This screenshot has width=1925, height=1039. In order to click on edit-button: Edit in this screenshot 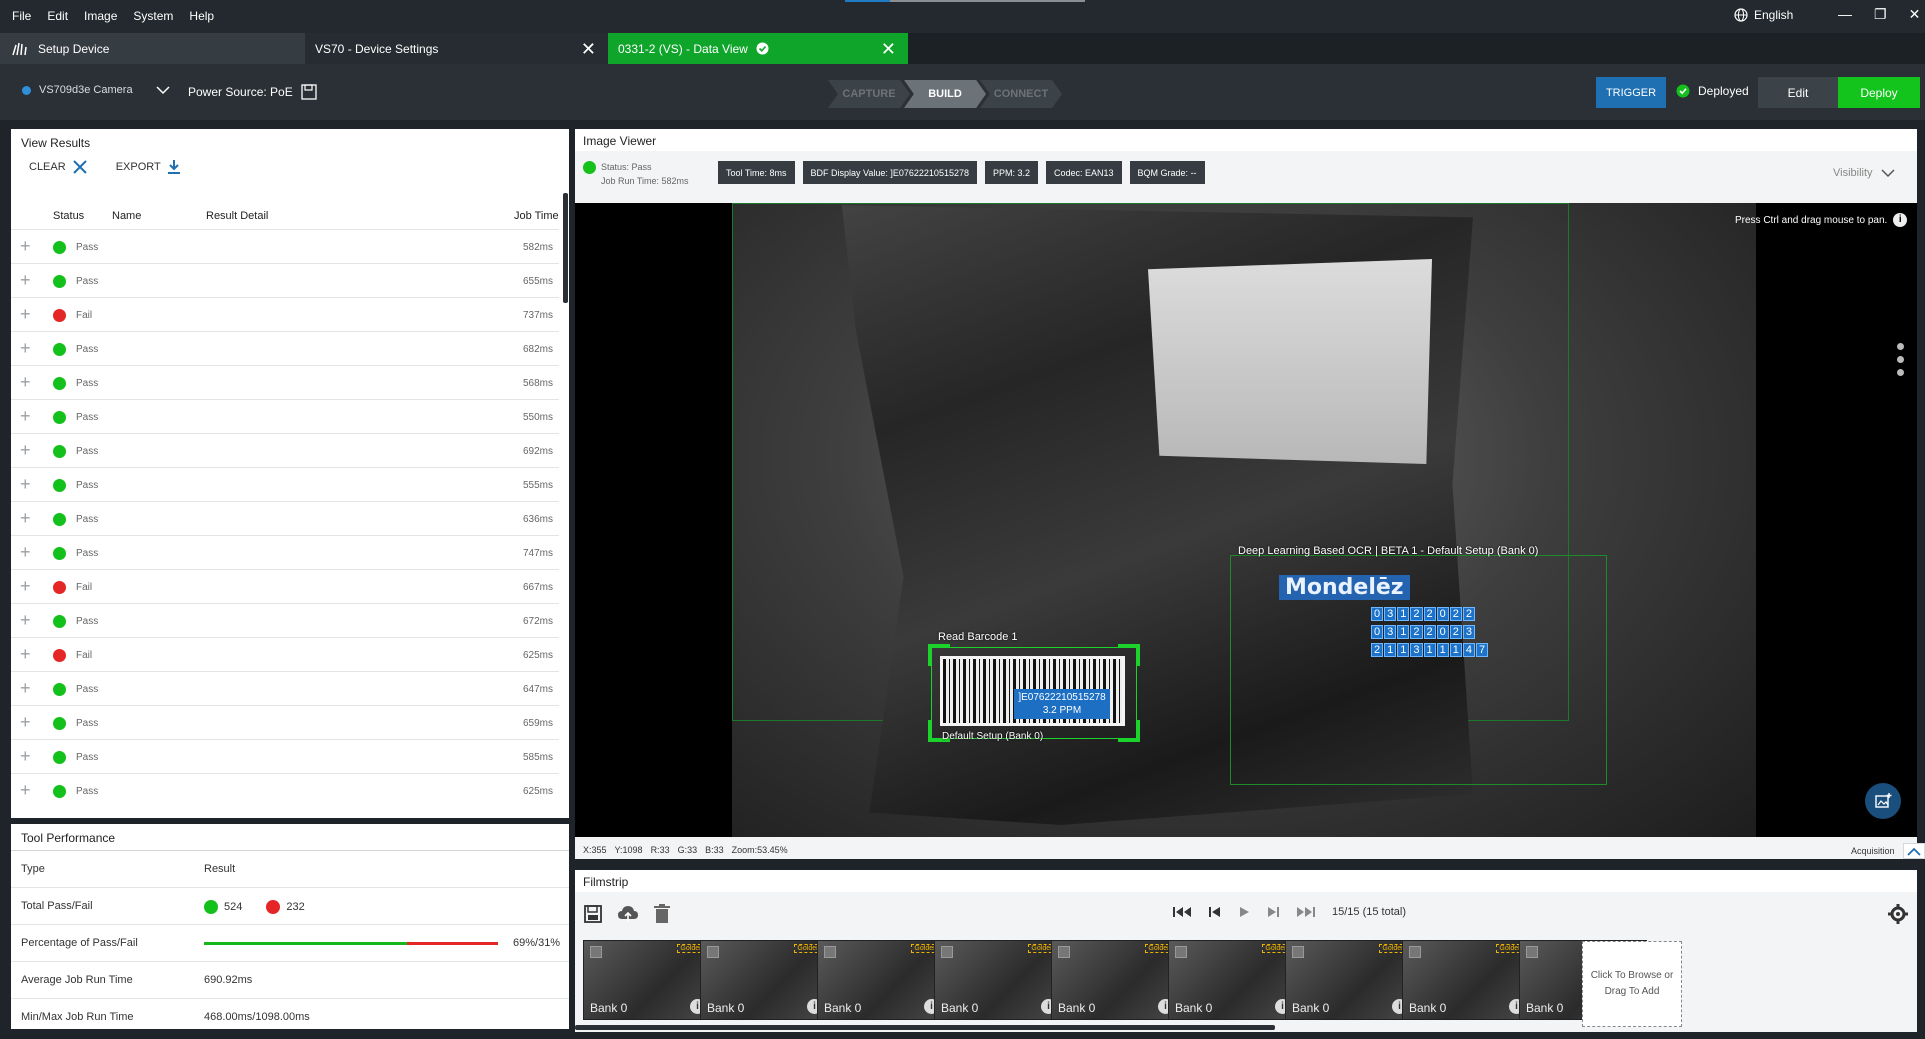, I will do `click(1798, 92)`.